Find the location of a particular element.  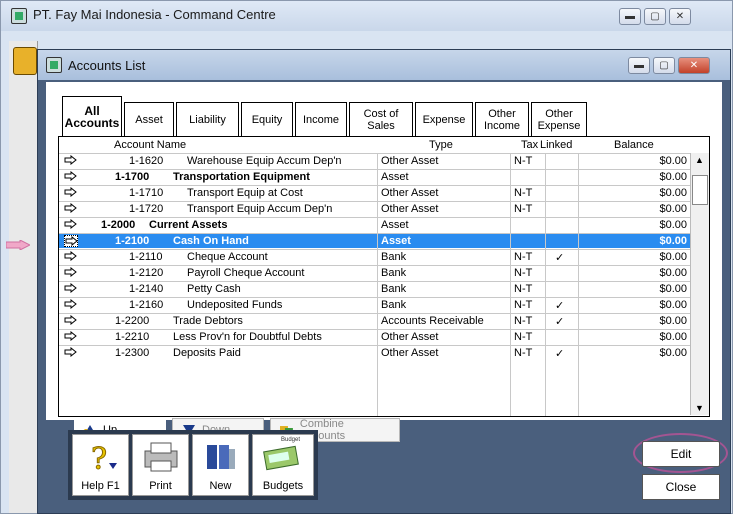

column-header-account-name: Account Name is located at coordinates (150, 145).